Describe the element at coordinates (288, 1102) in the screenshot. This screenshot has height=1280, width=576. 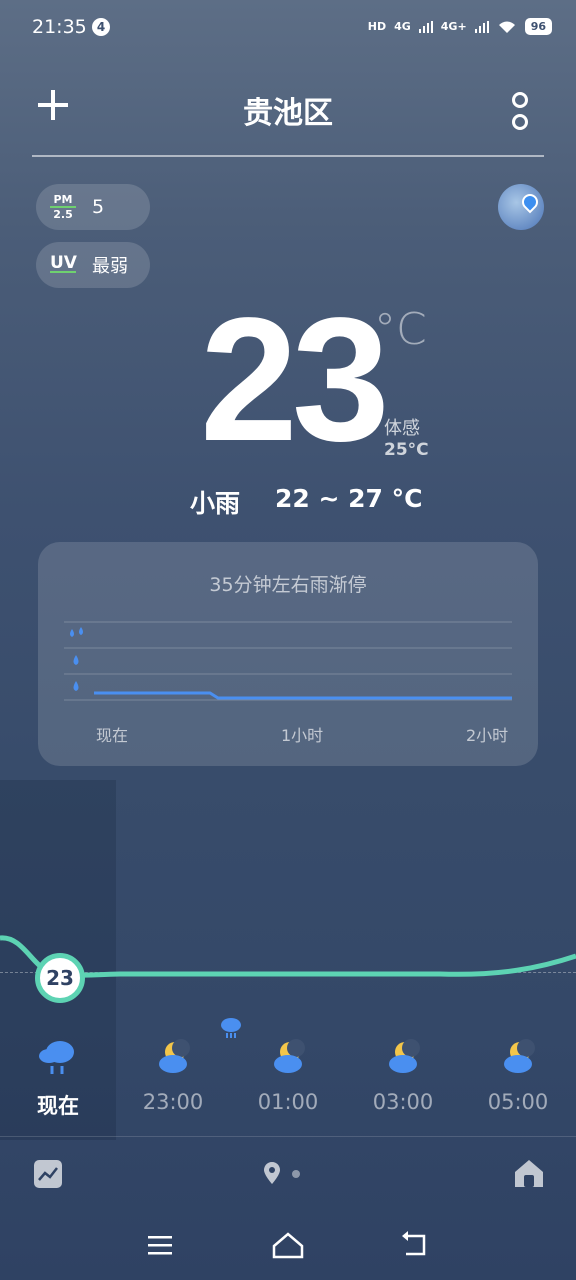
I see `hourly-label: 01:00` at that location.